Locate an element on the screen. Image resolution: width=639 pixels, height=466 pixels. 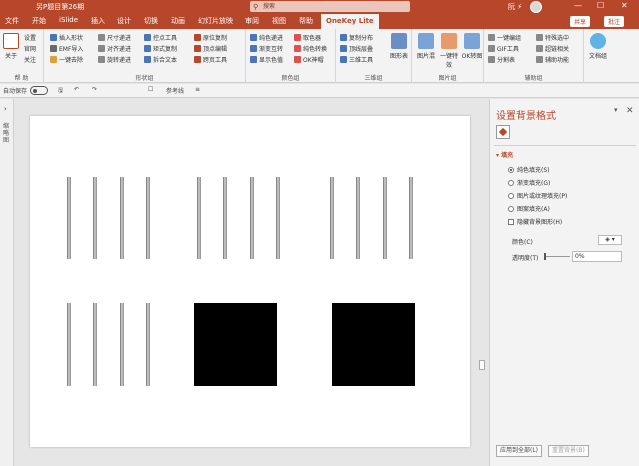
one-click-effect-button: 一键特效 is located at coordinates (449, 51).